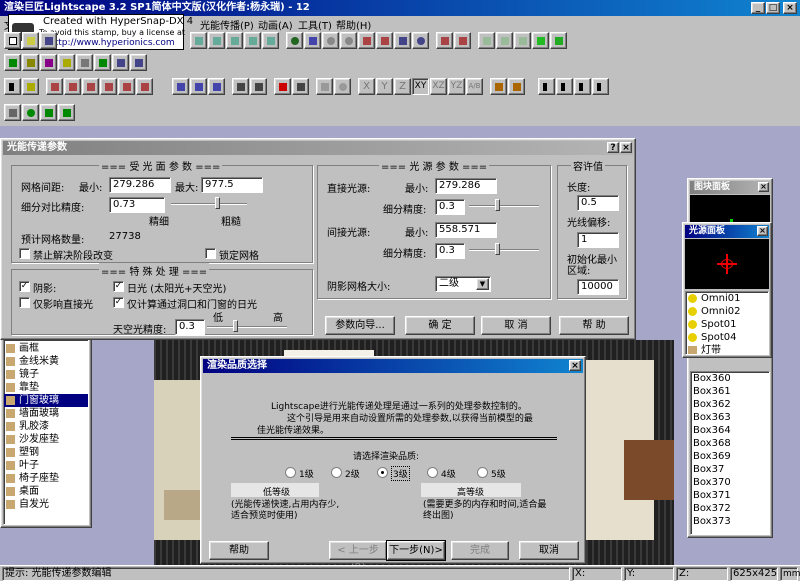 The width and height of the screenshot is (800, 581). I want to click on block-item: Box360, so click(730, 378).